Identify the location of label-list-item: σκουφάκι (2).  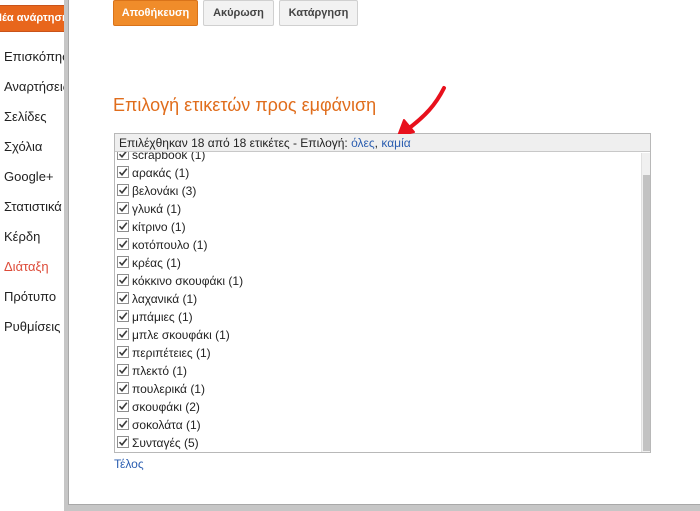
(378, 407).